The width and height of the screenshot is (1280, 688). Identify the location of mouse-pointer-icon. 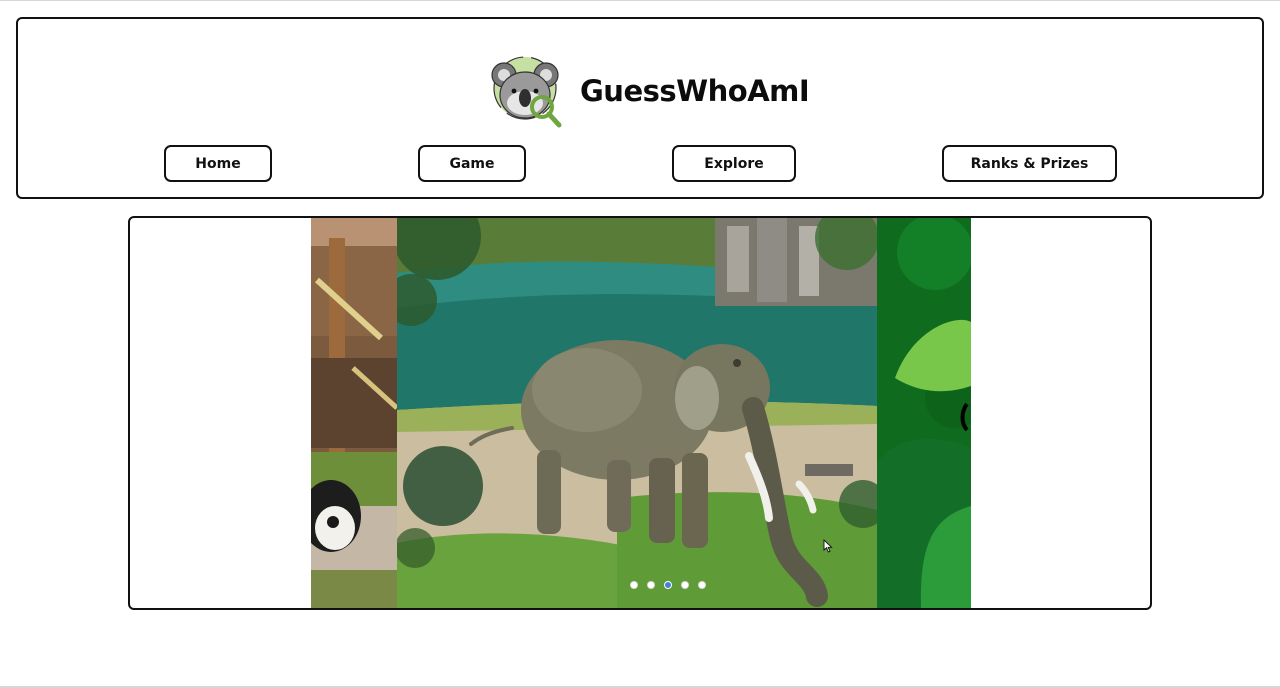
(828, 546).